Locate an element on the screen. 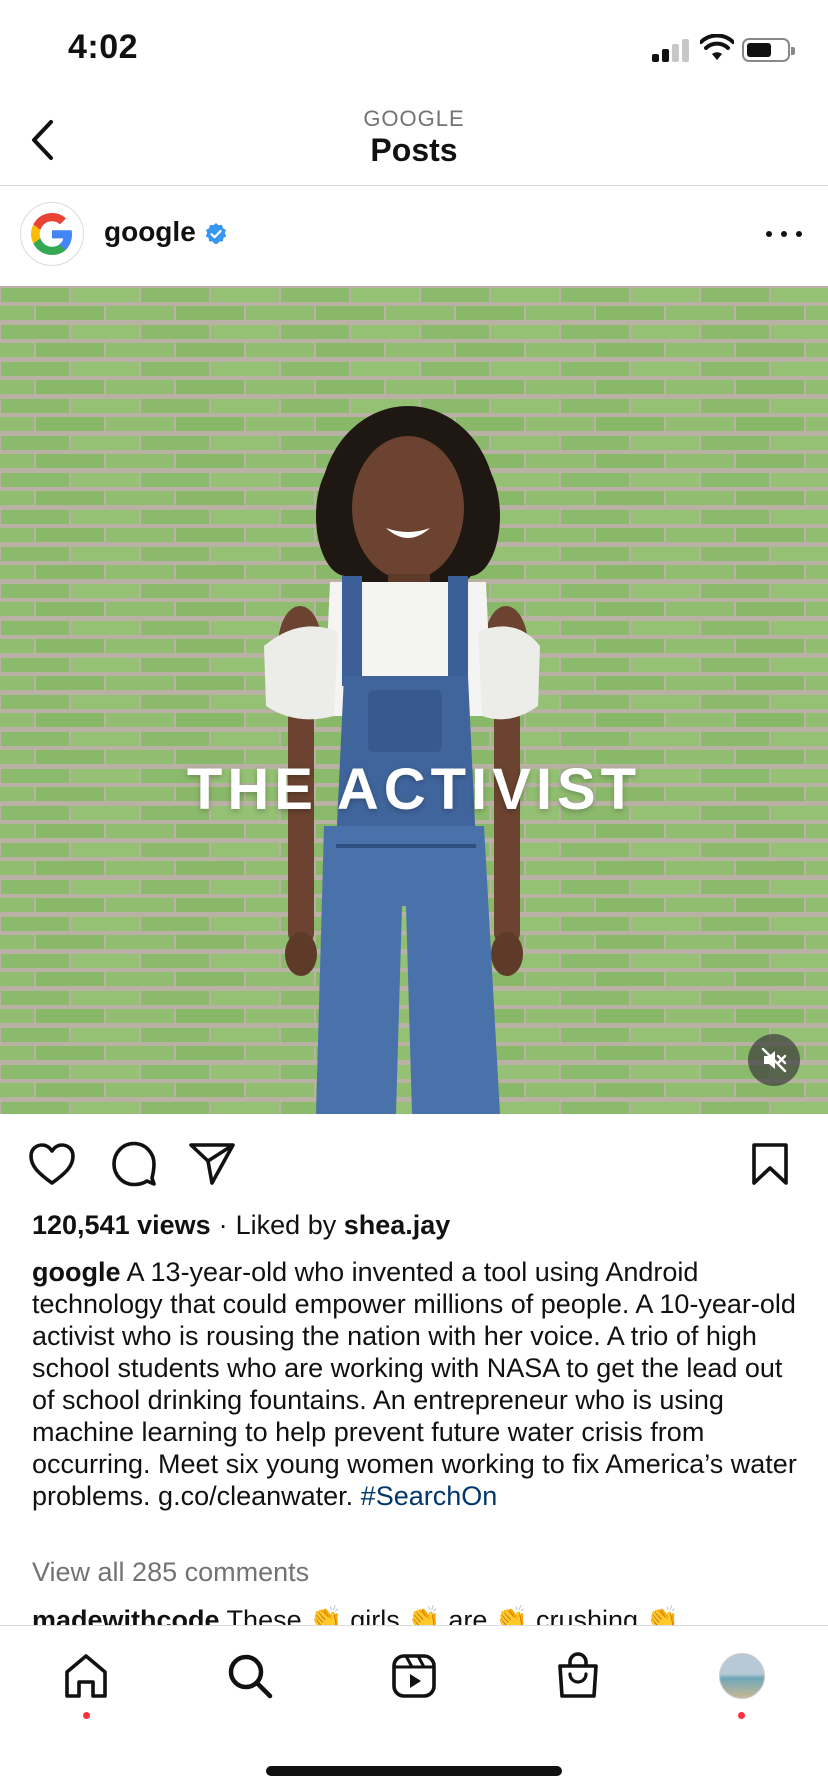 Image resolution: width=828 pixels, height=1792 pixels. google-logo-icon is located at coordinates (51, 234).